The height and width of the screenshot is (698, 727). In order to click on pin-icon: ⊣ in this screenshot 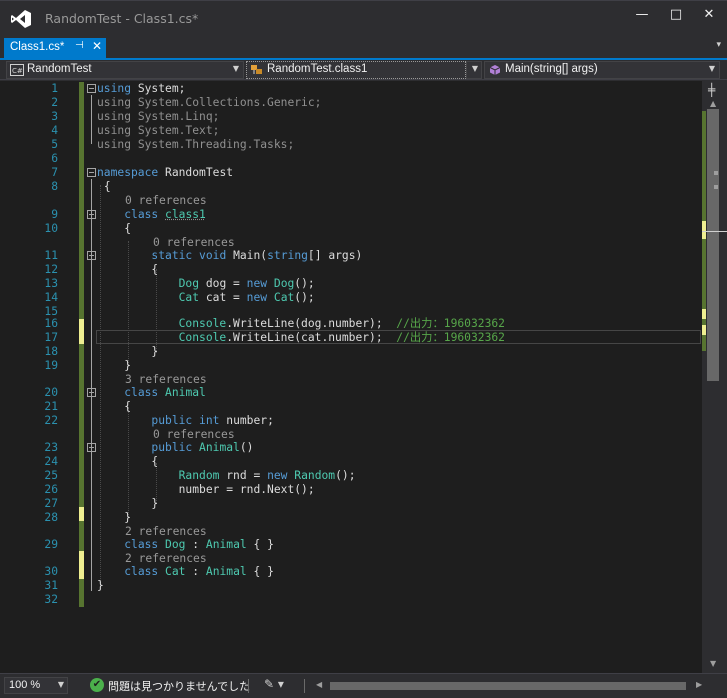, I will do `click(79, 45)`.